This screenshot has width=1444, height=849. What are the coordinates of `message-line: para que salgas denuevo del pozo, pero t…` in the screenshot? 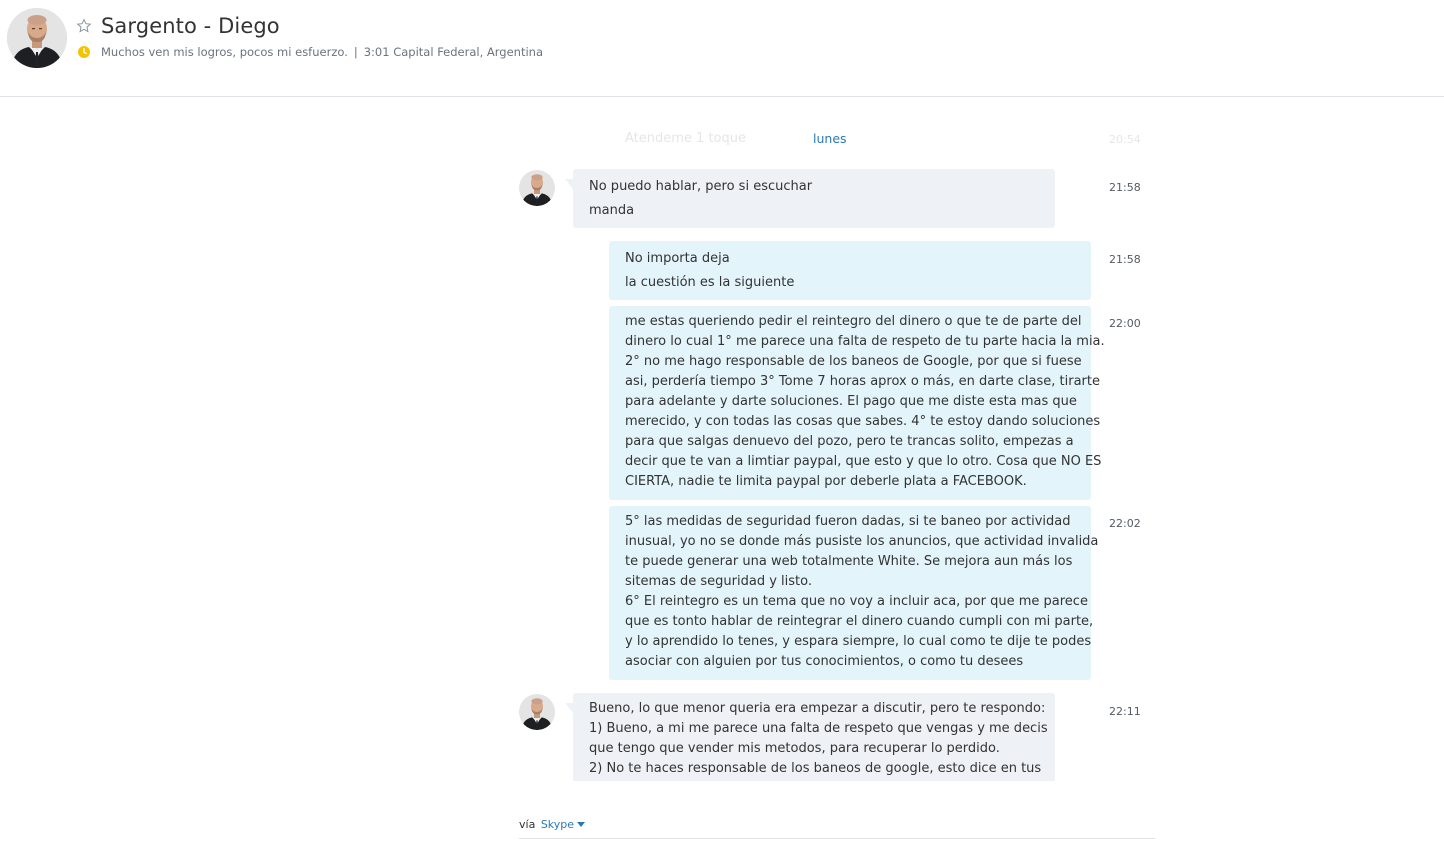 It's located at (849, 441).